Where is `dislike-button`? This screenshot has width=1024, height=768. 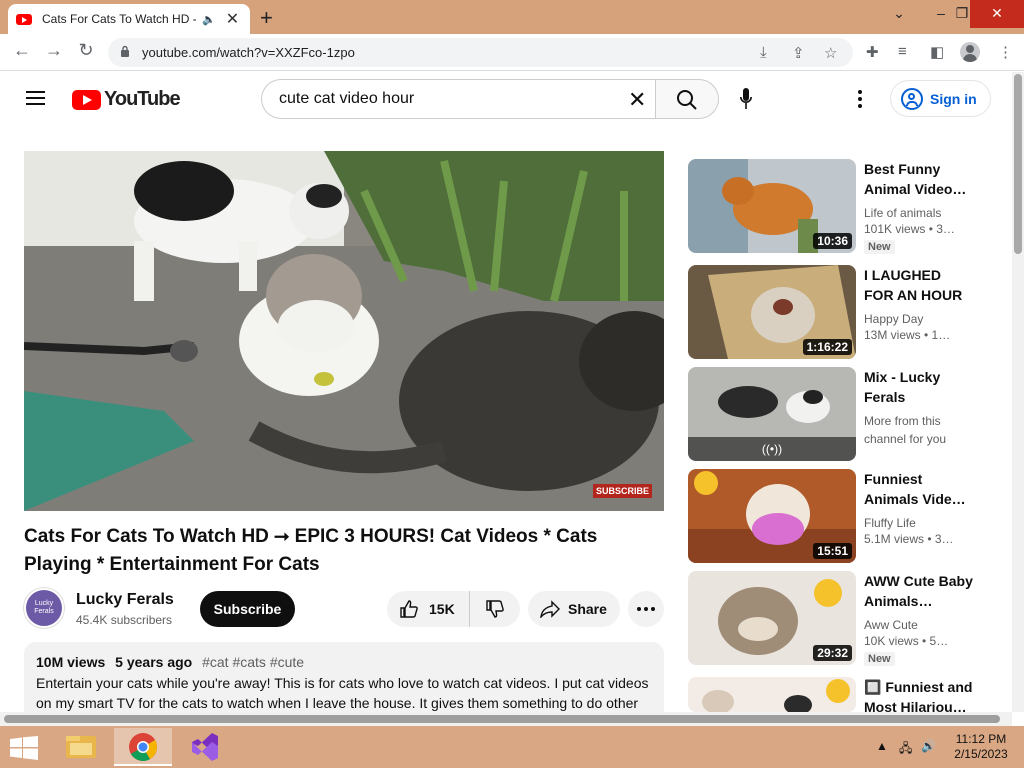
dislike-button is located at coordinates (495, 609).